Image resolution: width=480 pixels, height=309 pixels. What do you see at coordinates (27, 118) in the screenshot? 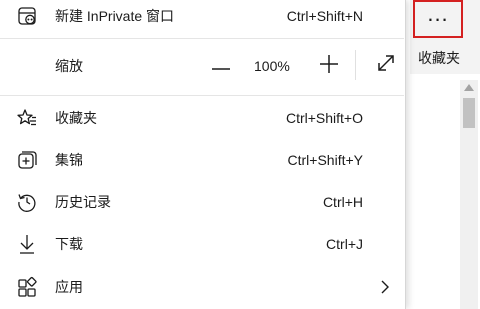
I see `favorites-star-icon` at bounding box center [27, 118].